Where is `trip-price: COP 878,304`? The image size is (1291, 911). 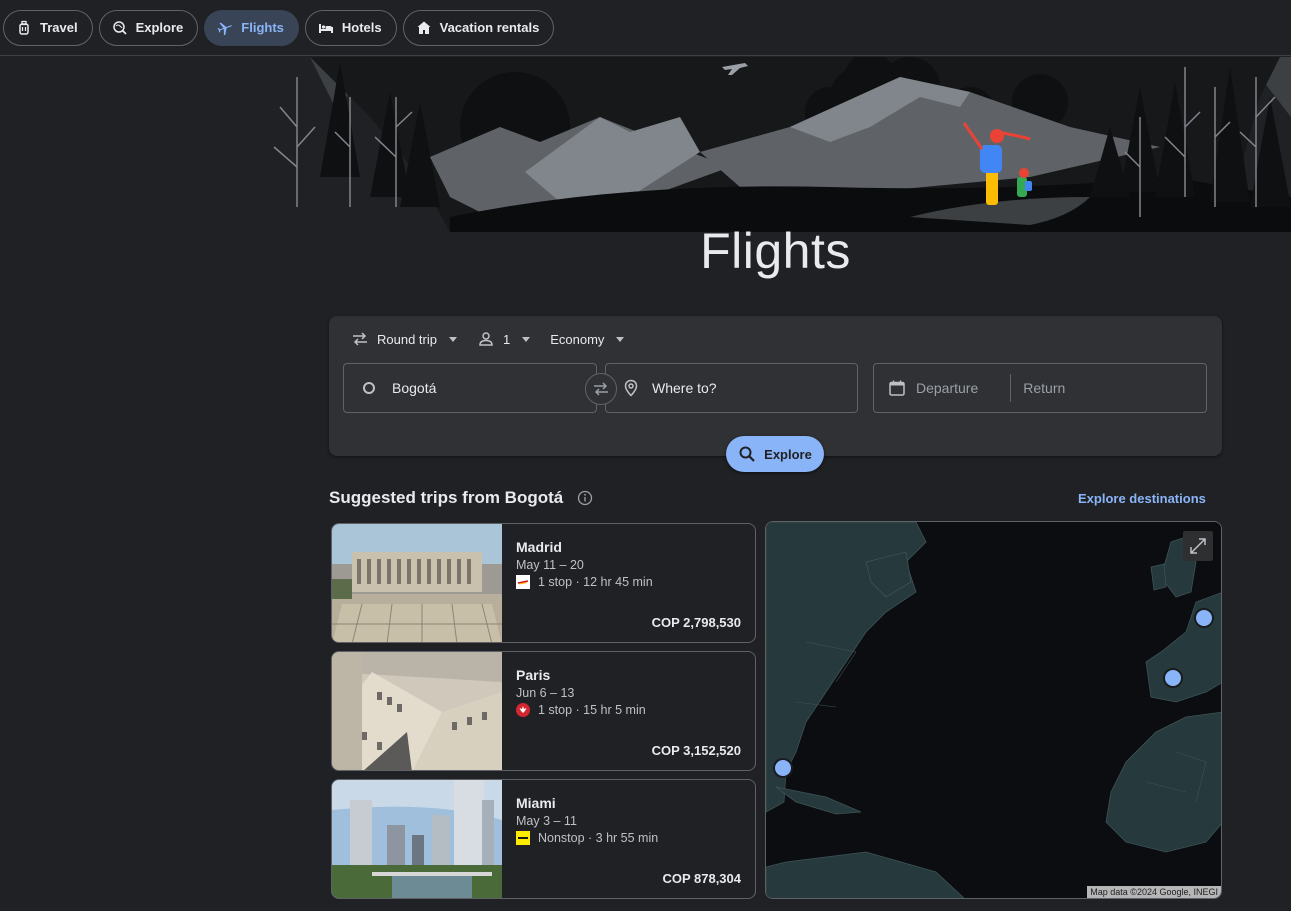 trip-price: COP 878,304 is located at coordinates (701, 878).